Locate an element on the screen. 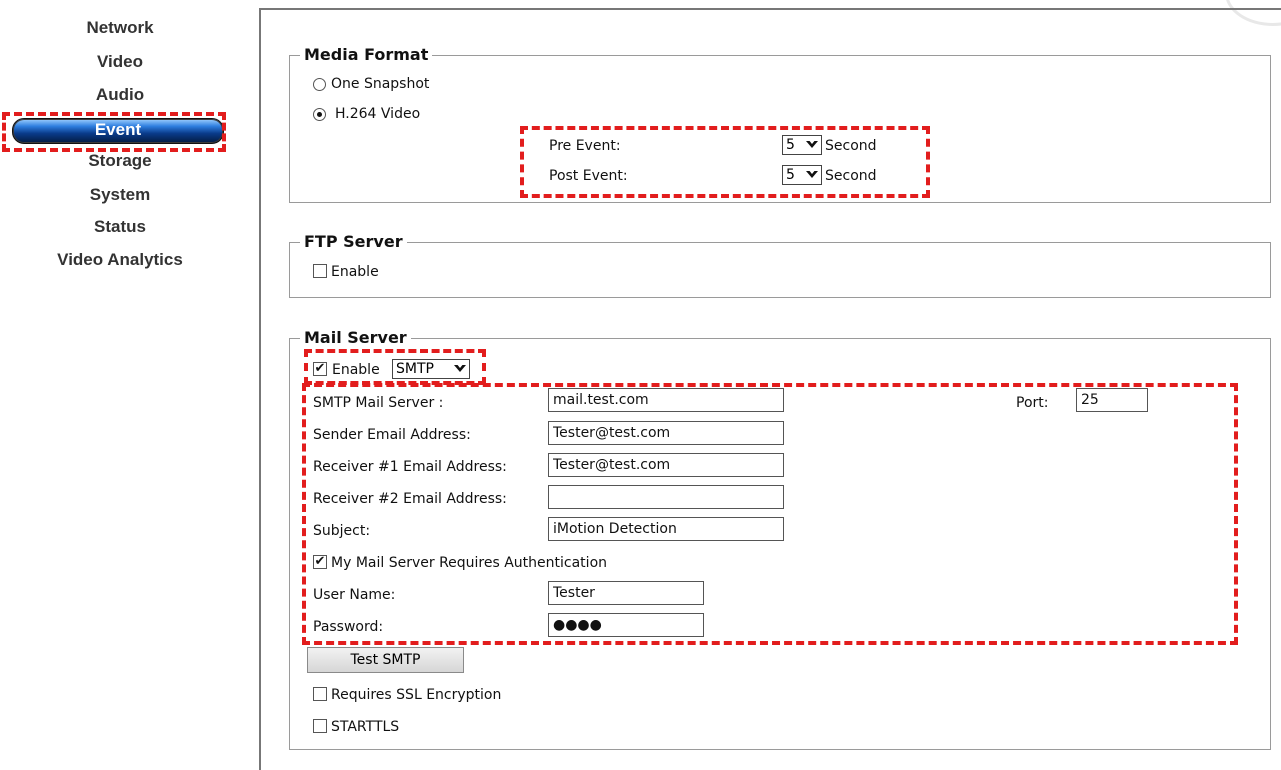 Image resolution: width=1281 pixels, height=770 pixels. mail-server-legend: Mail Server is located at coordinates (355, 337).